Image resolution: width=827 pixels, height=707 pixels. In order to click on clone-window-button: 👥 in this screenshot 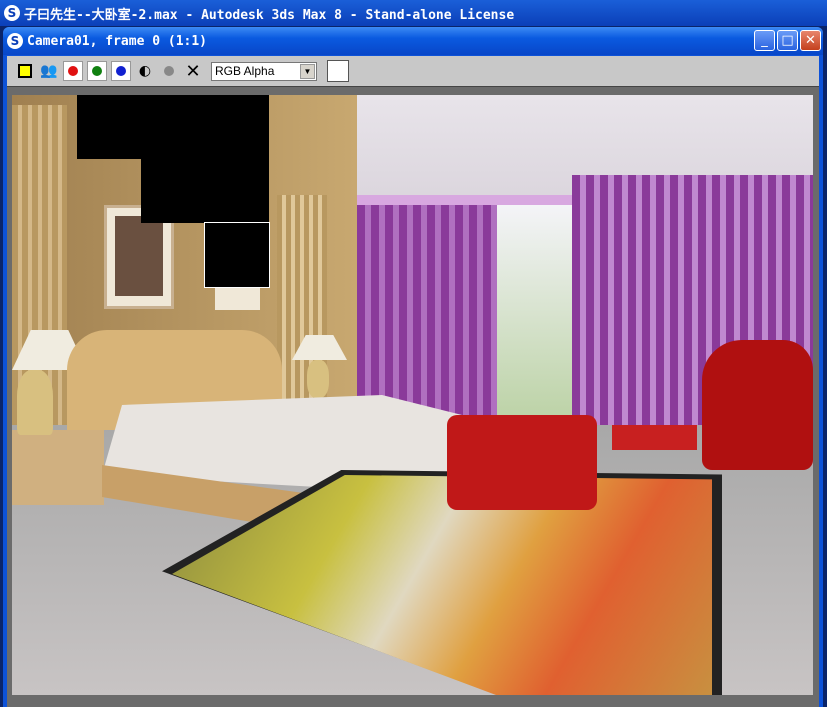, I will do `click(49, 71)`.